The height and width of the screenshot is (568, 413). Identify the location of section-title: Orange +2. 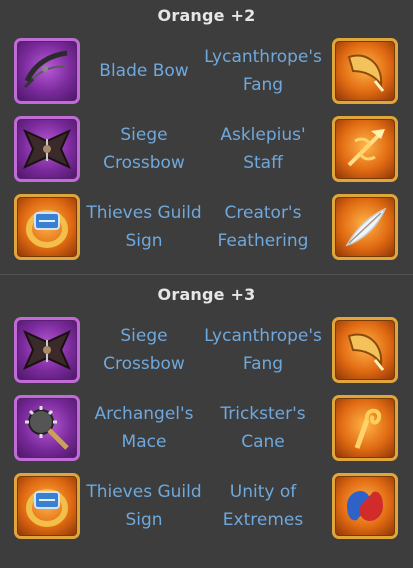
(206, 15).